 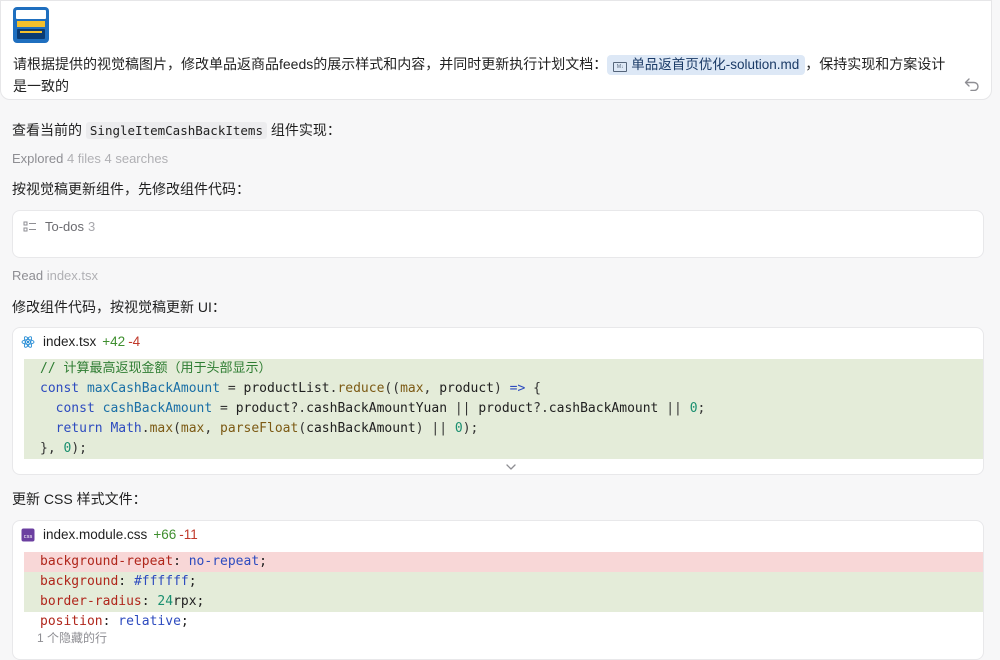 I want to click on file-chip: M↓ 单品返首页优化-solution.md, so click(x=706, y=65).